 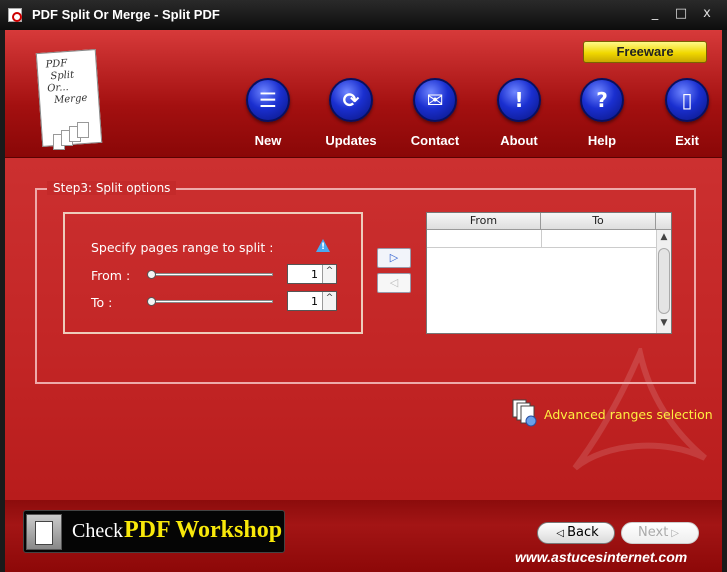 What do you see at coordinates (664, 323) in the screenshot?
I see `scroll-down-icon: ▼` at bounding box center [664, 323].